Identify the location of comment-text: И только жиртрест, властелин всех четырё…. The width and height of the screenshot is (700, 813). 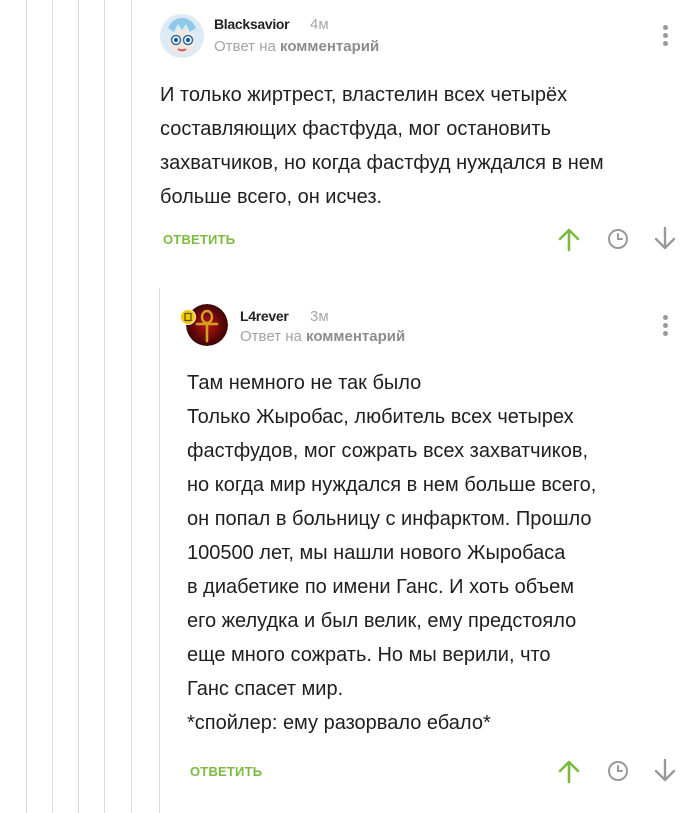
(382, 146).